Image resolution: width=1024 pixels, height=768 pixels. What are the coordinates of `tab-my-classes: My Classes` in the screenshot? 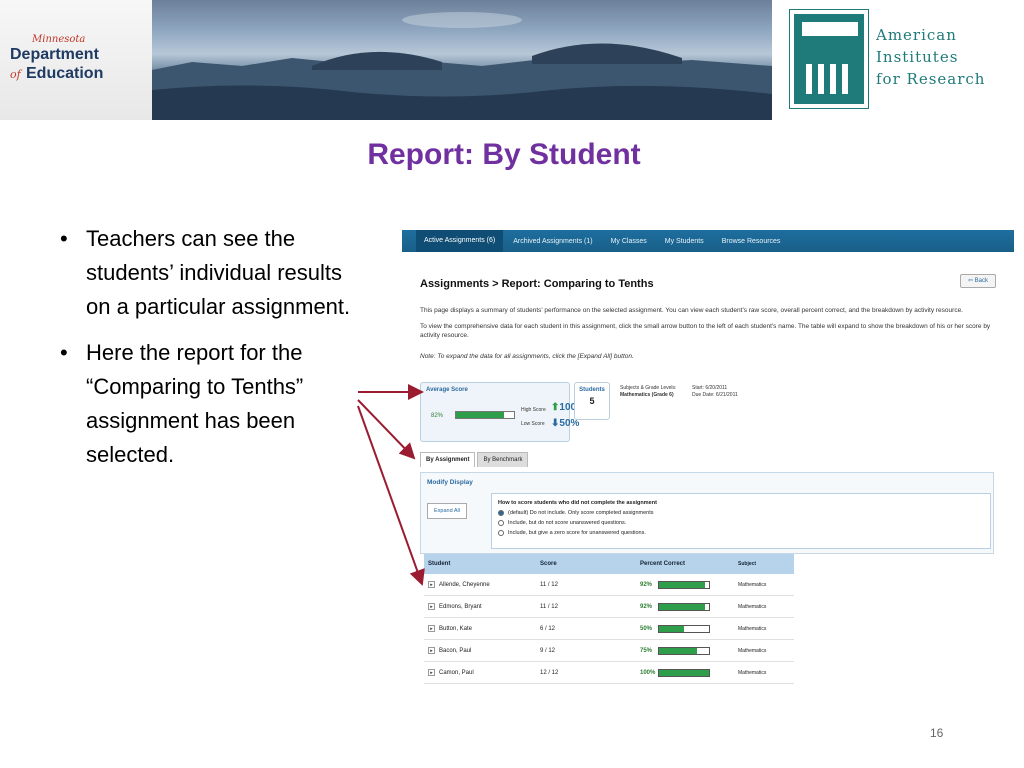 It's located at (629, 241).